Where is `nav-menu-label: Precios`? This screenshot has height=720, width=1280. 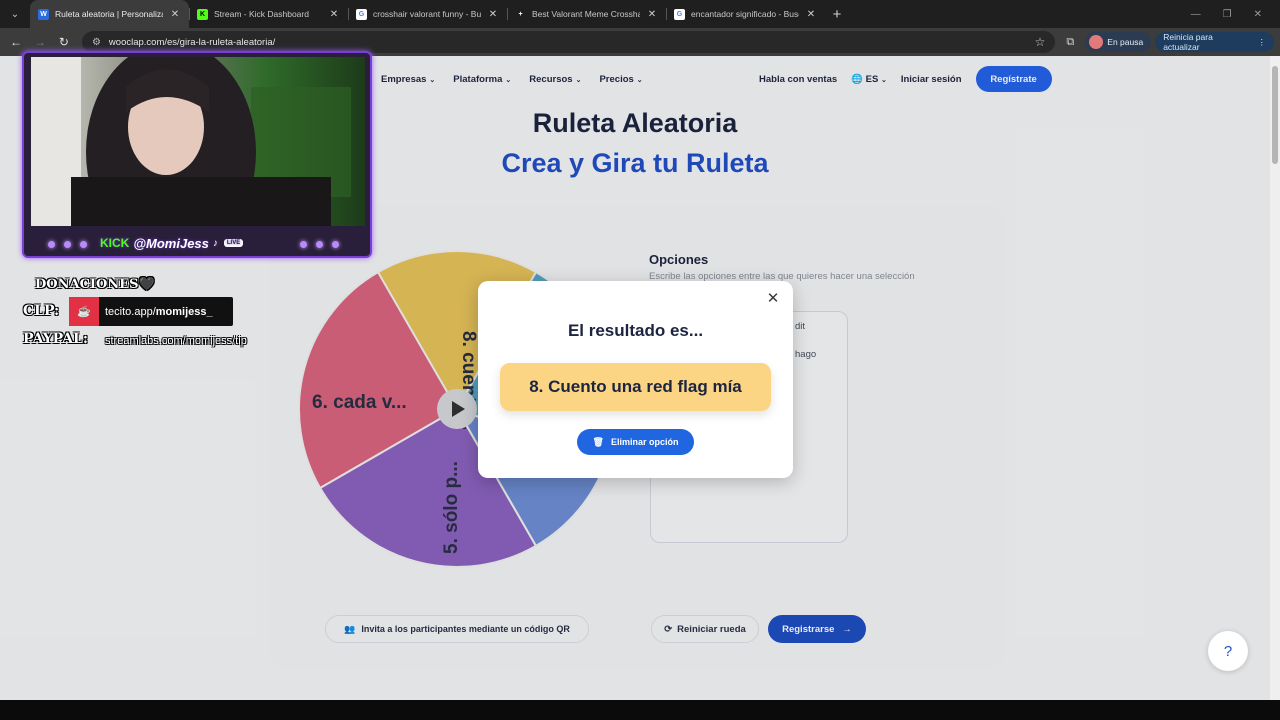 nav-menu-label: Precios is located at coordinates (616, 79).